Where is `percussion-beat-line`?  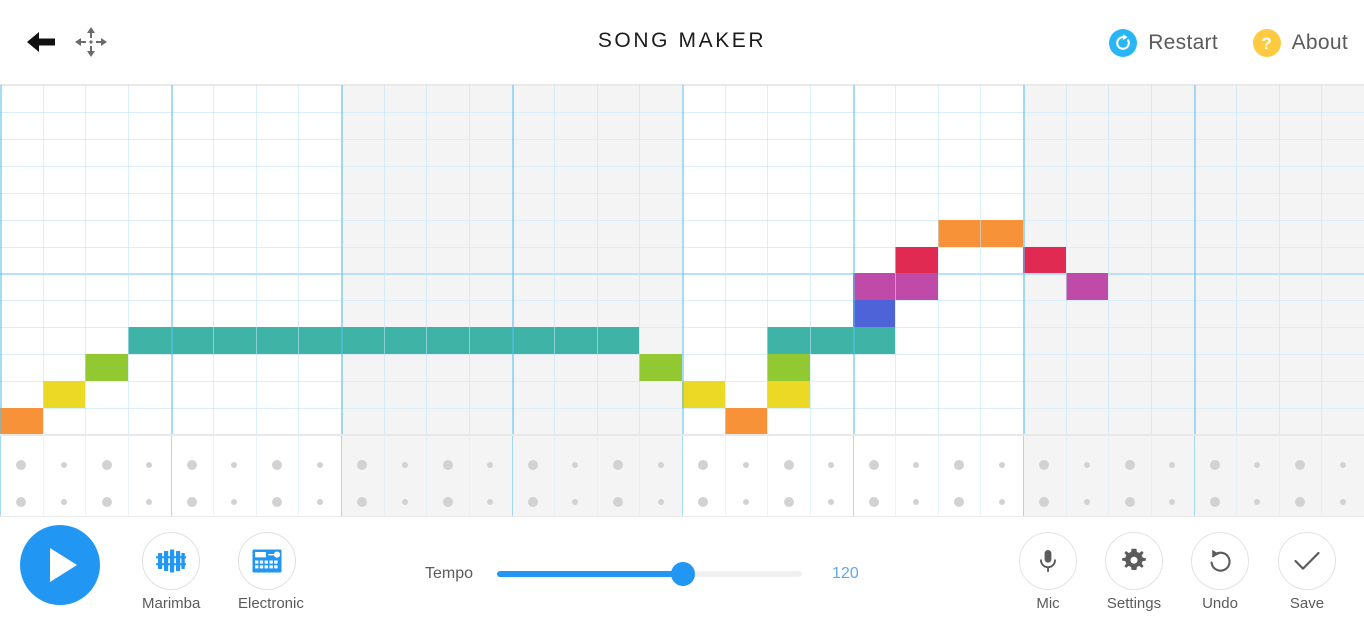
percussion-beat-line is located at coordinates (342, 476).